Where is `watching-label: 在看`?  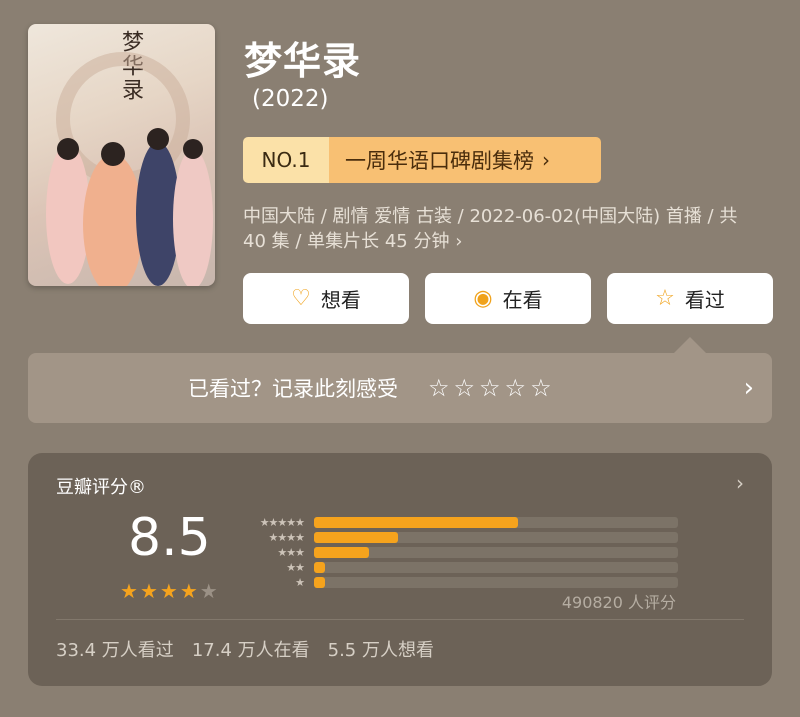
watching-label: 在看 is located at coordinates (522, 300).